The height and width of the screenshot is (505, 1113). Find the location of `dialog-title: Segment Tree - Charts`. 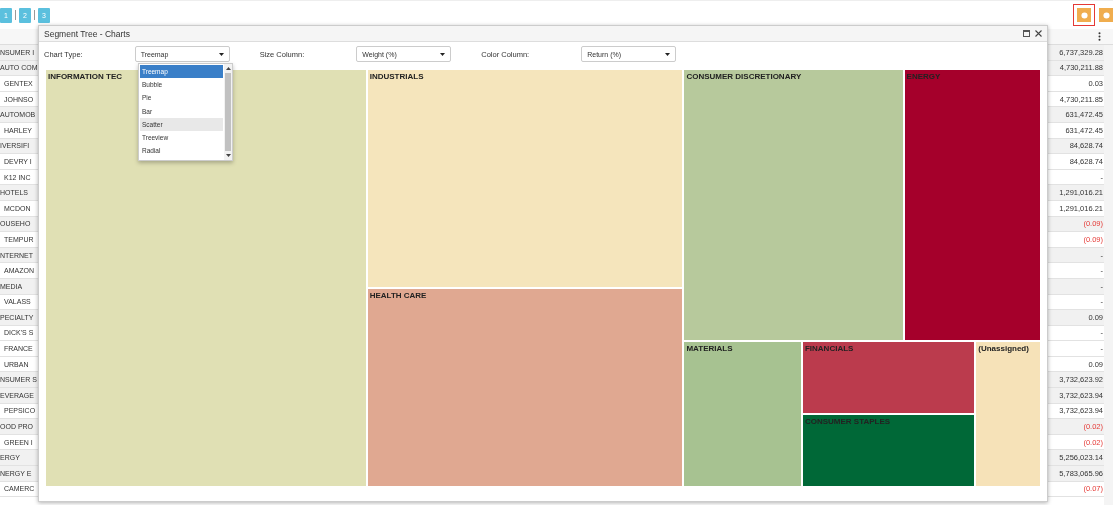

dialog-title: Segment Tree - Charts is located at coordinates (87, 33).